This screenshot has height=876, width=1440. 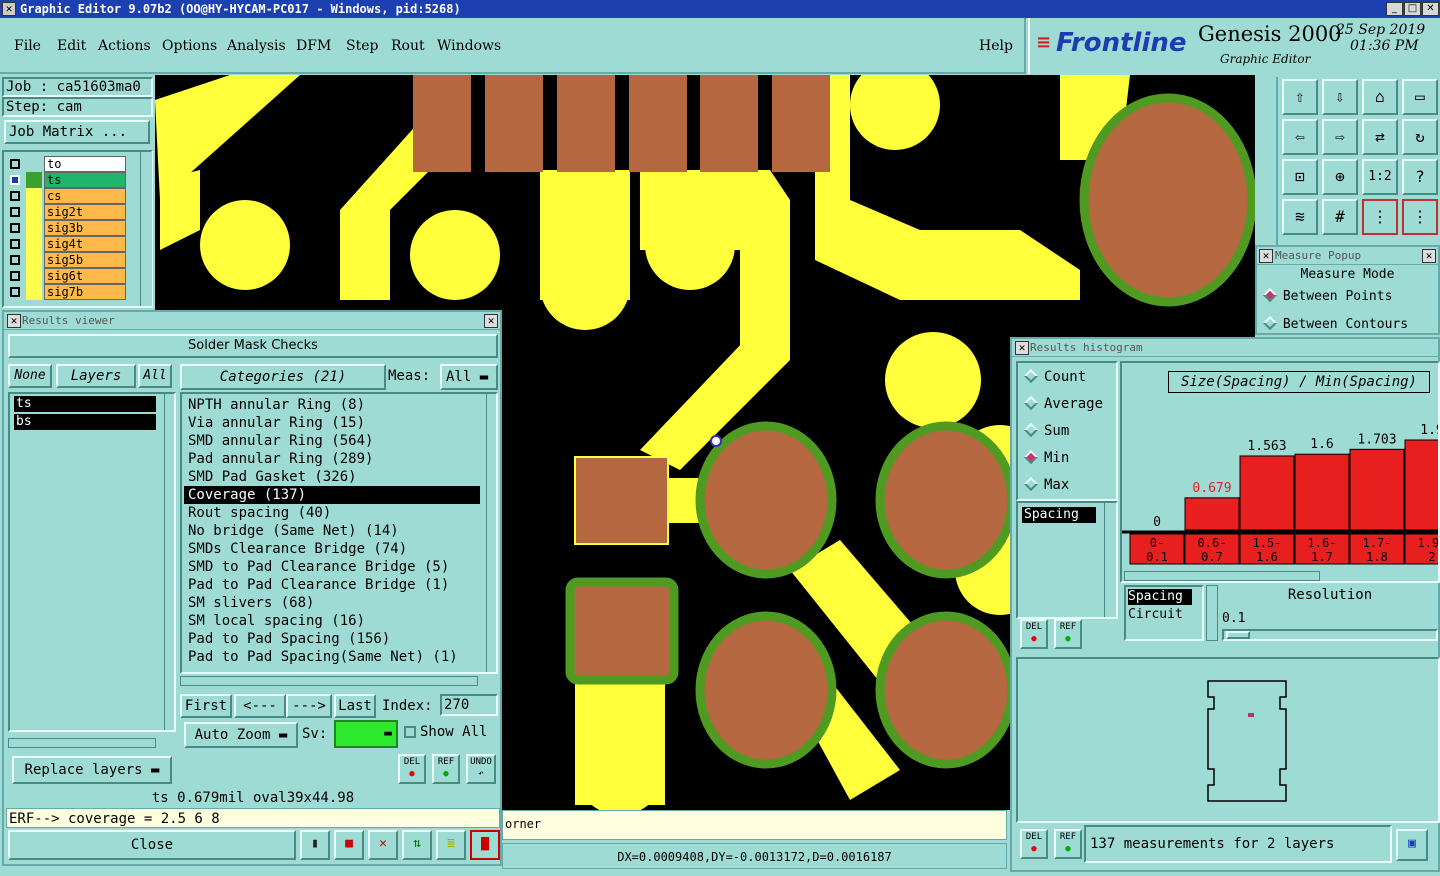 I want to click on histogram-menu-icon: ✕, so click(x=1022, y=348).